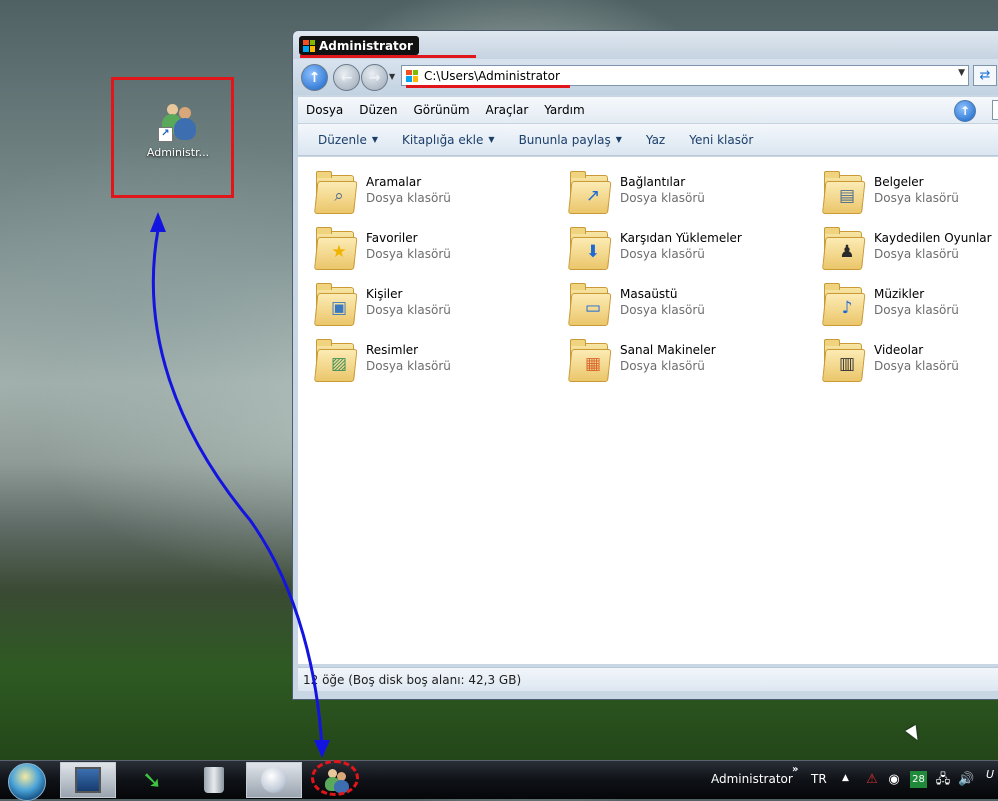 This screenshot has height=801, width=998. I want to click on folder-icon: ▣, so click(336, 303).